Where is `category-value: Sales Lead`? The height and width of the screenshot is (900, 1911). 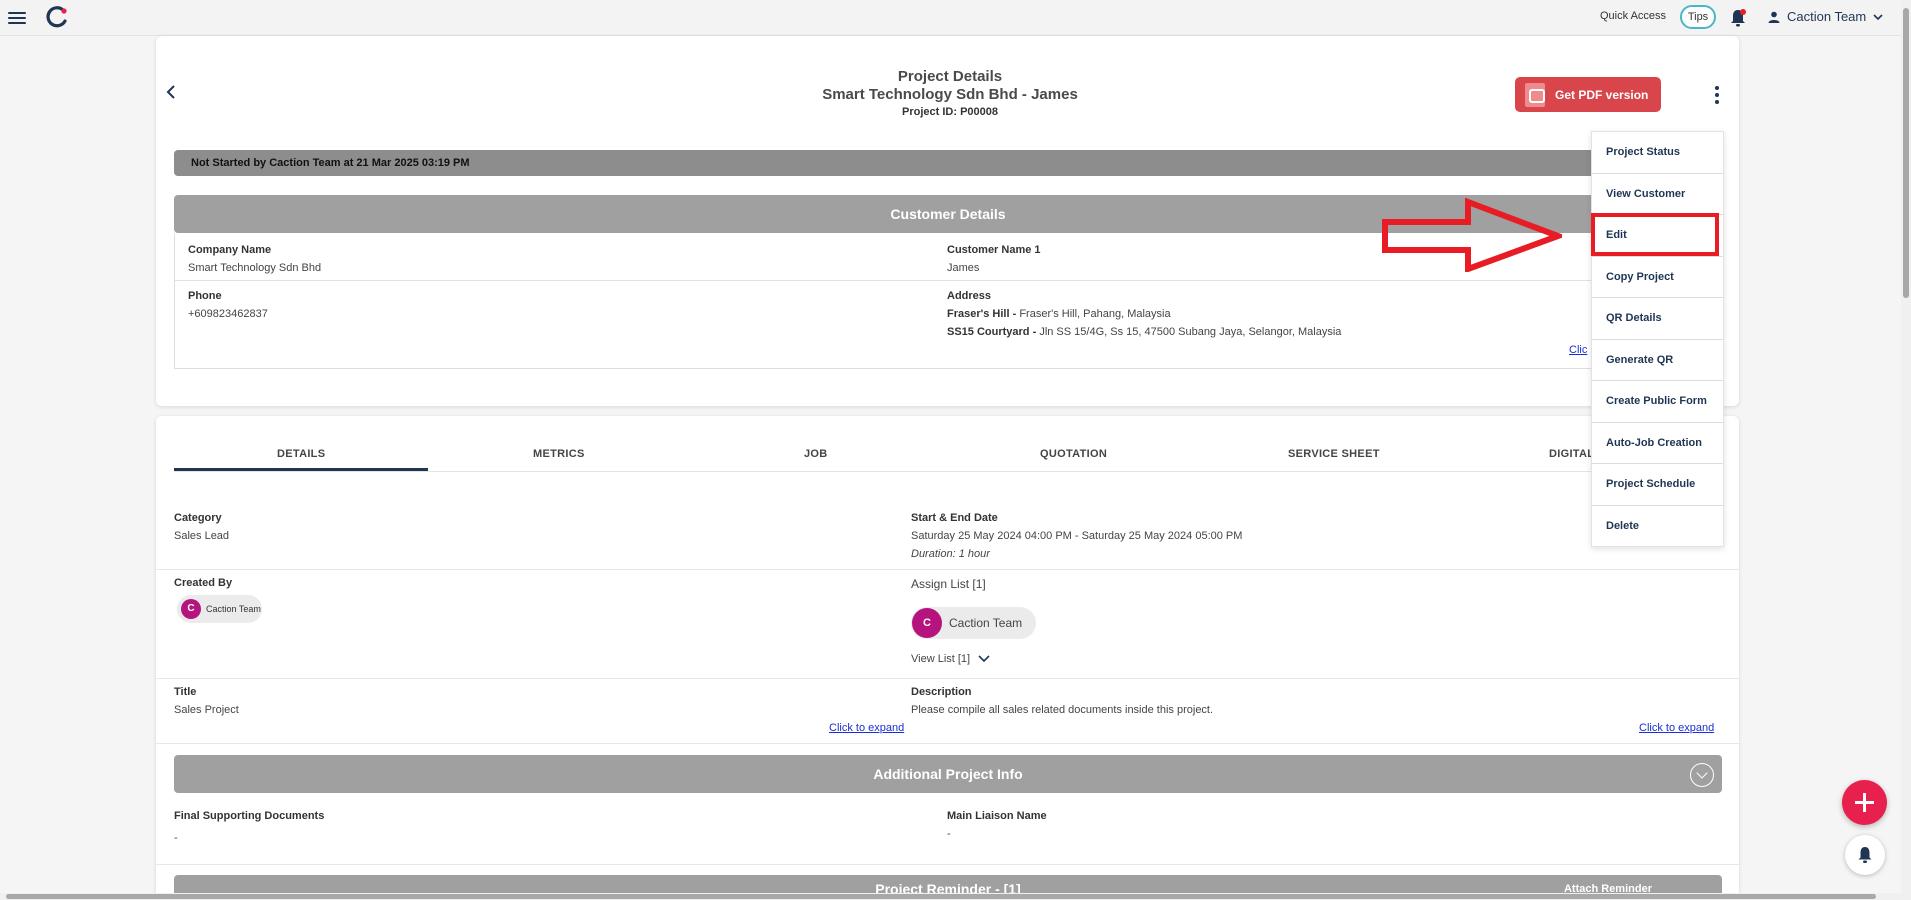 category-value: Sales Lead is located at coordinates (202, 536).